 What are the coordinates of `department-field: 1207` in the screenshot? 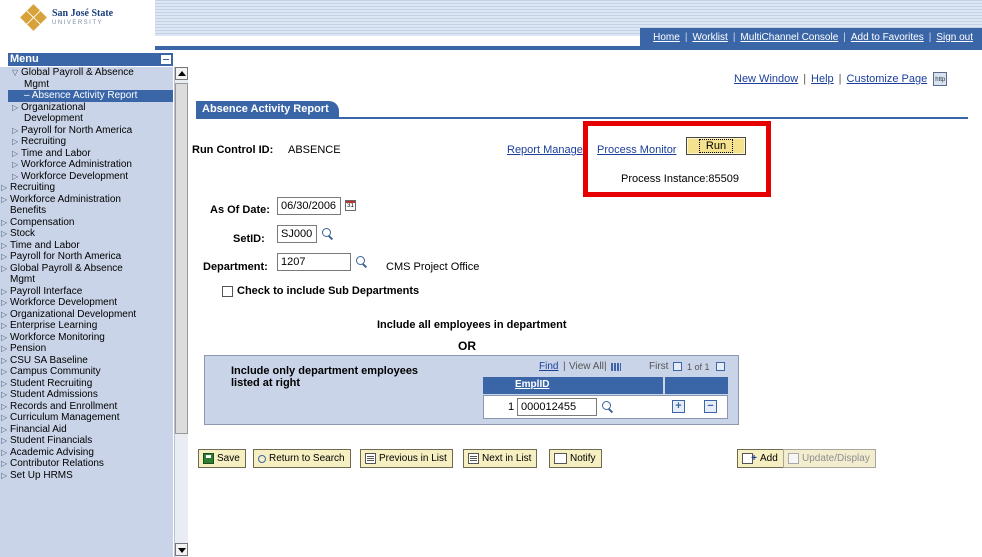 It's located at (314, 262).